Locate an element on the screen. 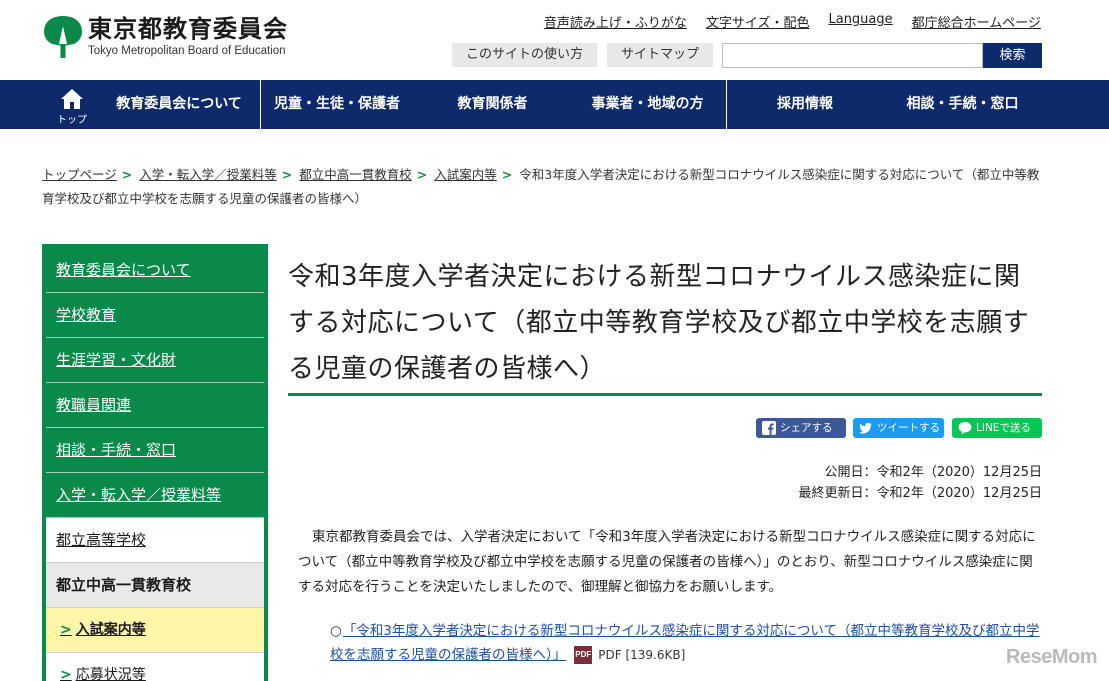  nav-home-label: トップ is located at coordinates (72, 120).